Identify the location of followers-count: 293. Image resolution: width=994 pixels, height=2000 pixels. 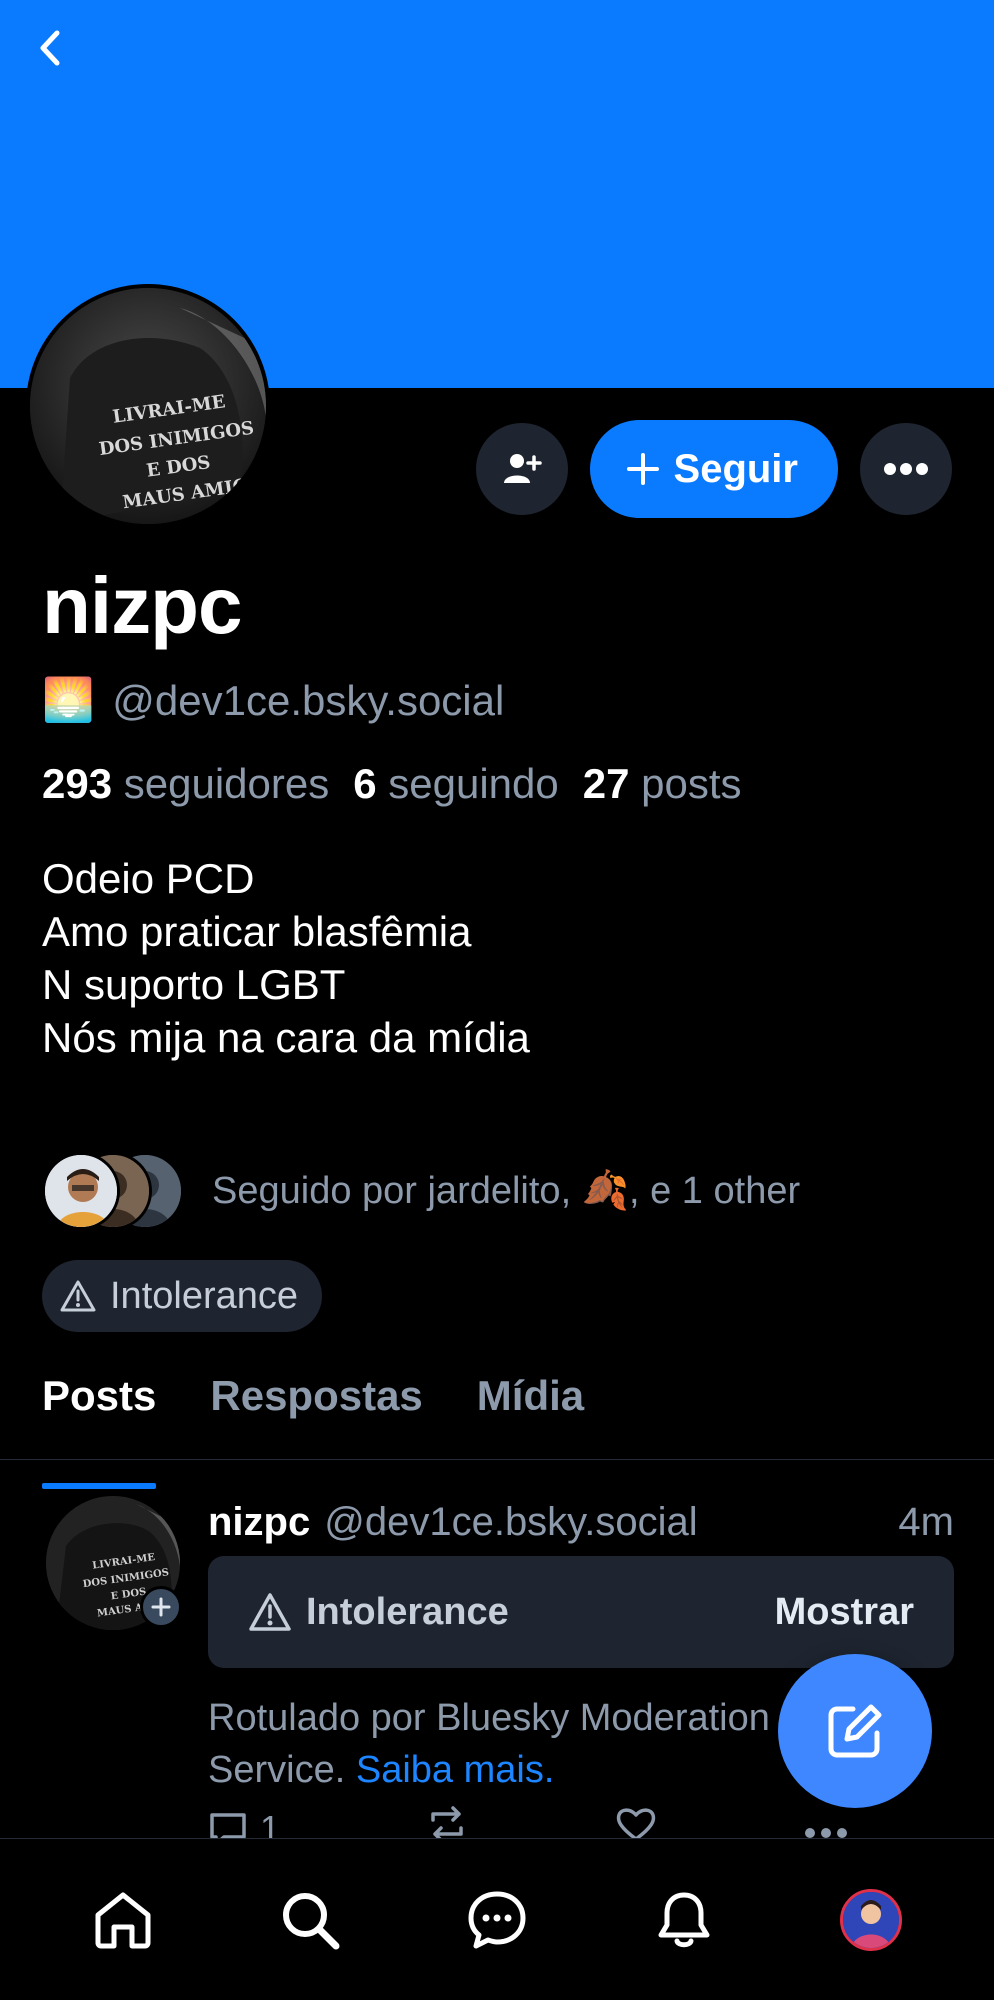
(77, 783).